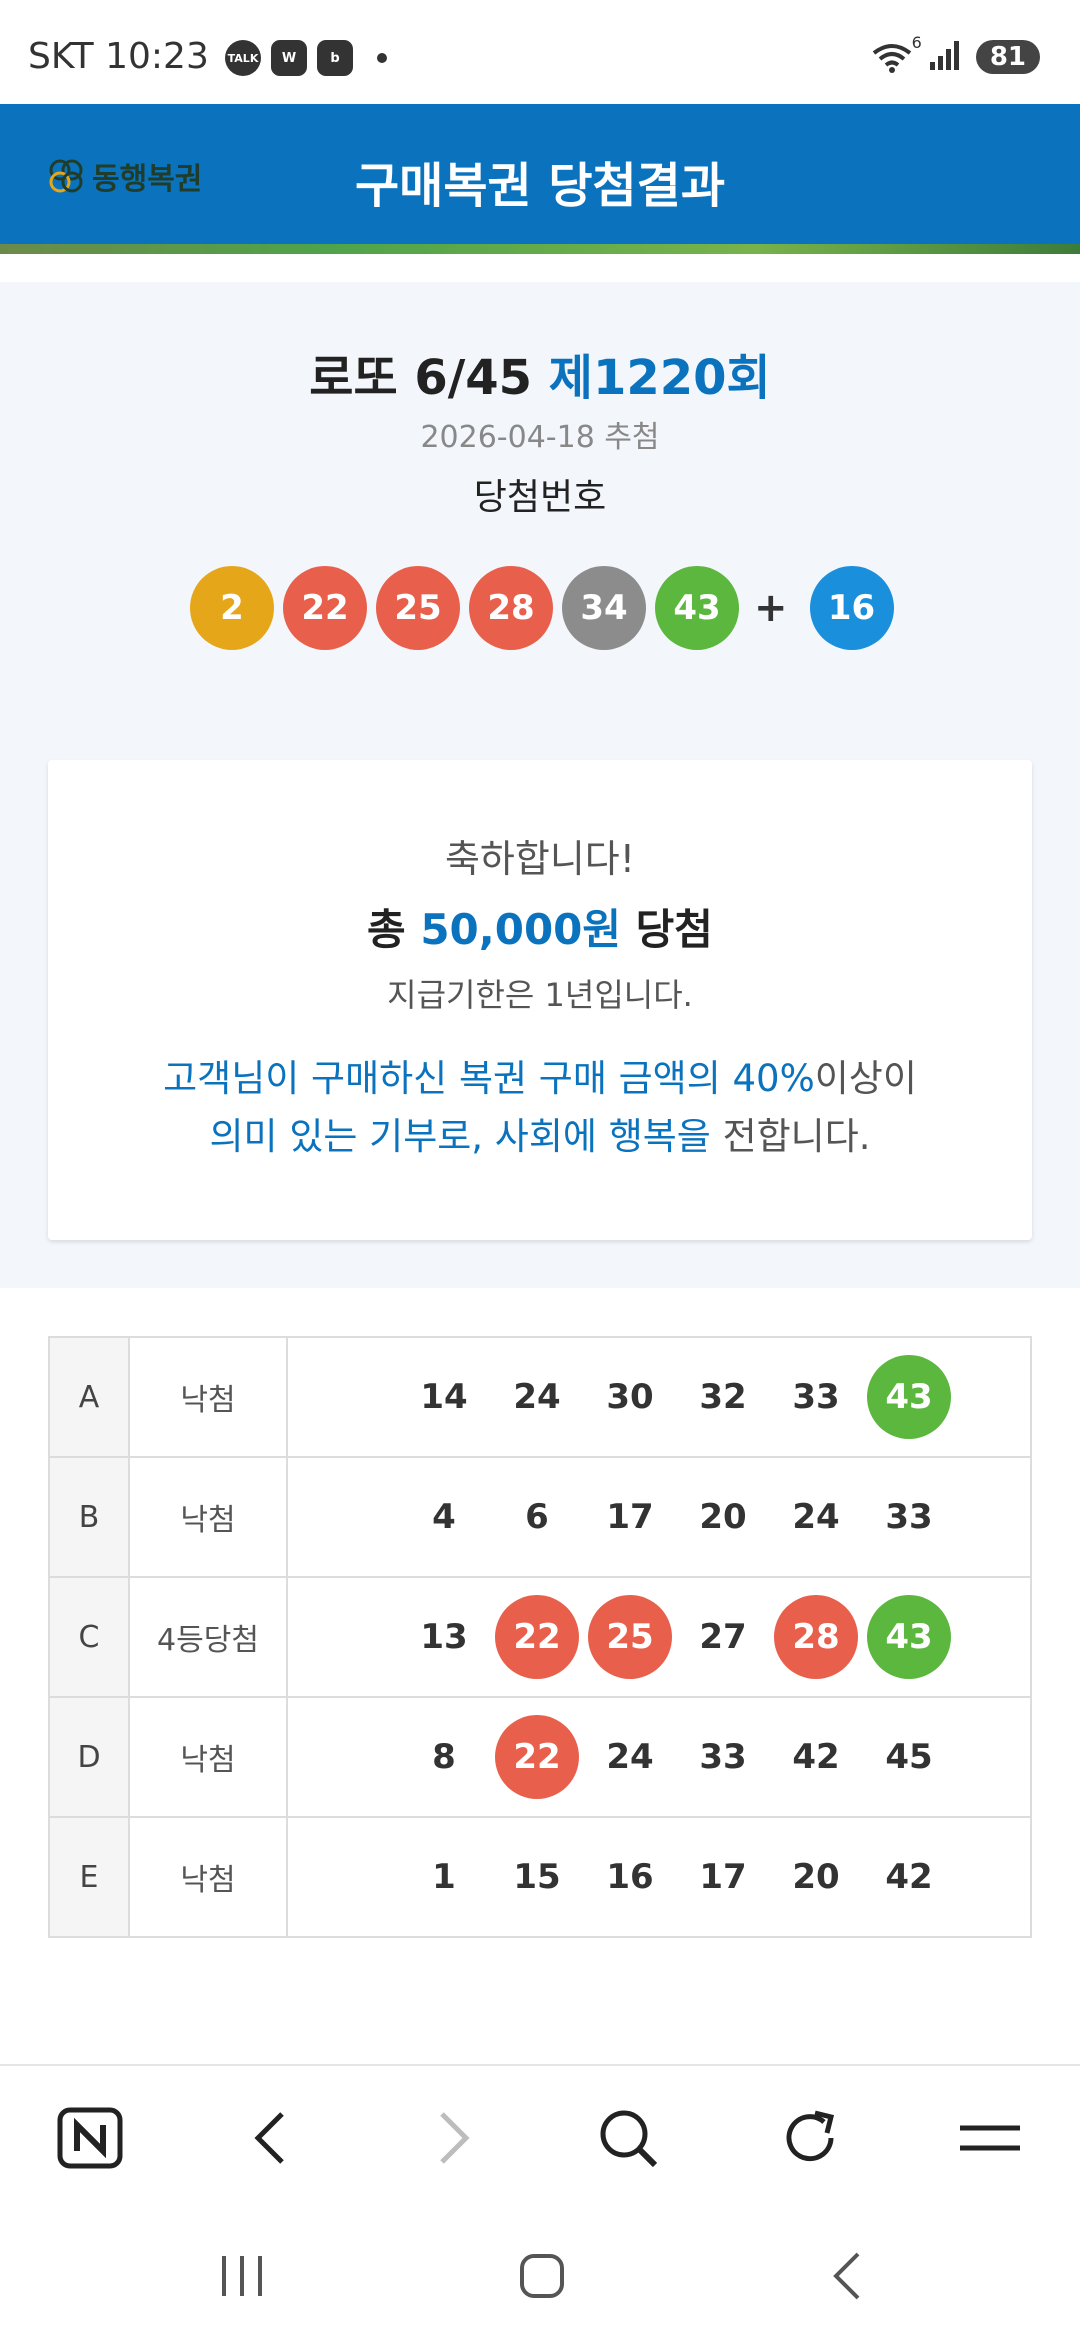 The height and width of the screenshot is (2340, 1080). Describe the element at coordinates (945, 57) in the screenshot. I see `signal-icon` at that location.